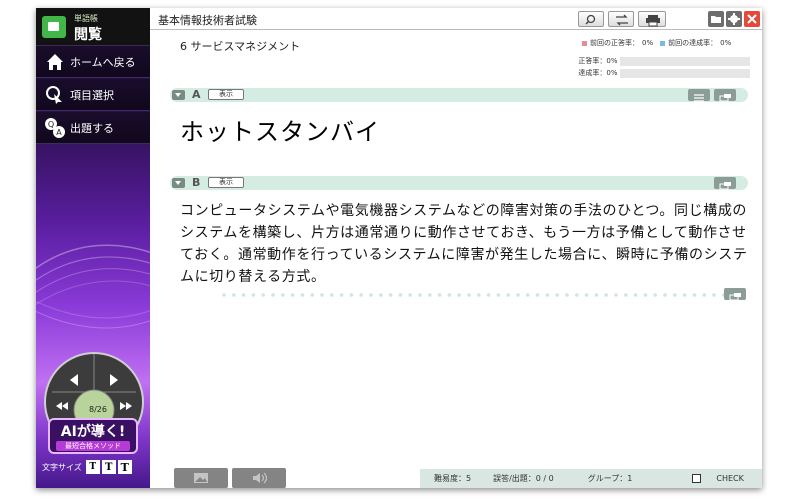  I want to click on prev-correct-swatch, so click(584, 43).